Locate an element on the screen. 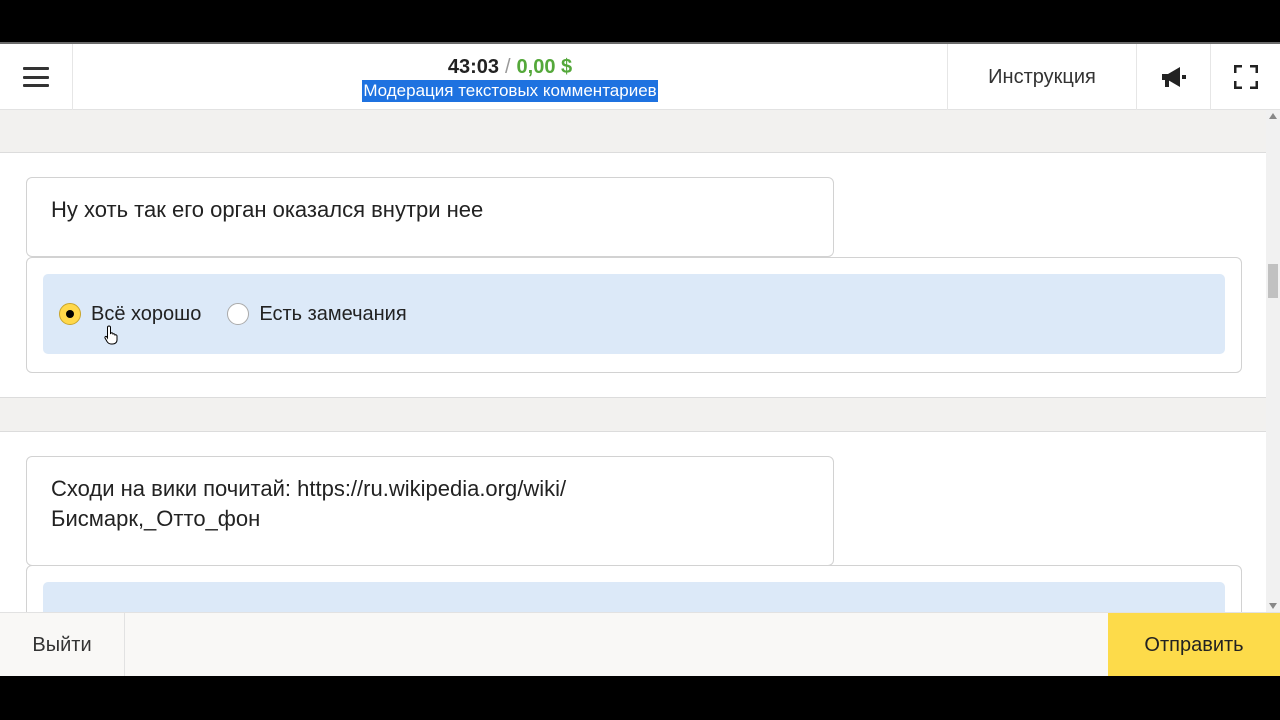 The height and width of the screenshot is (720, 1280). scroll-thumb is located at coordinates (1273, 281).